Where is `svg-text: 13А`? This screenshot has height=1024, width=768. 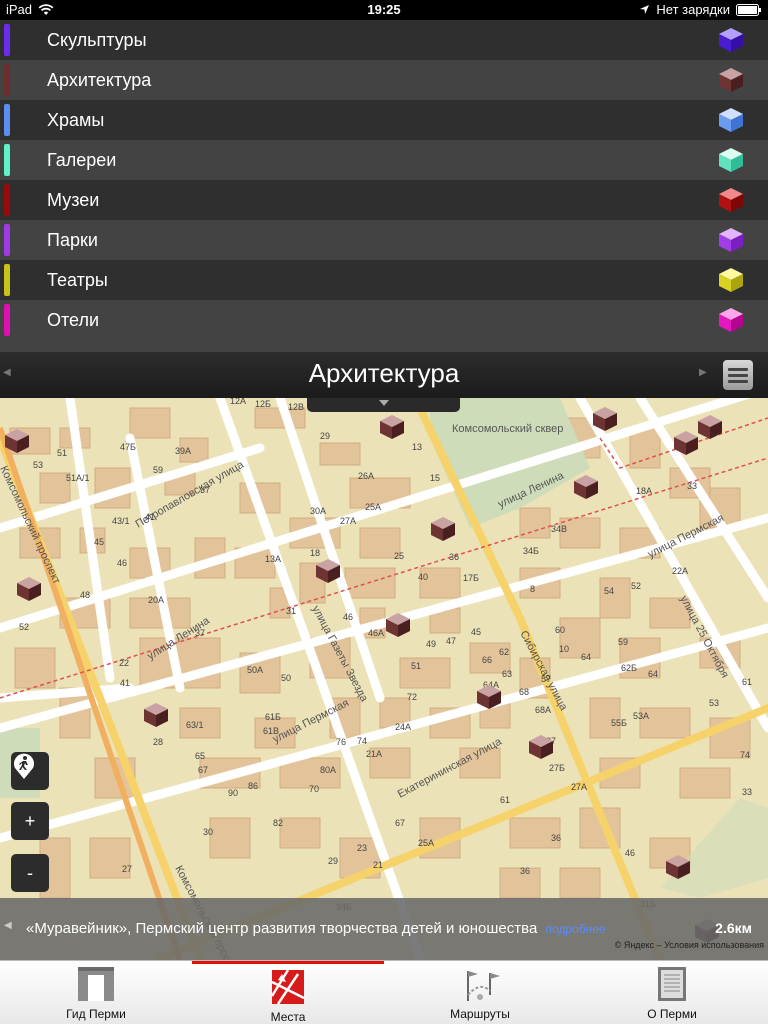
svg-text: 13А is located at coordinates (273, 559).